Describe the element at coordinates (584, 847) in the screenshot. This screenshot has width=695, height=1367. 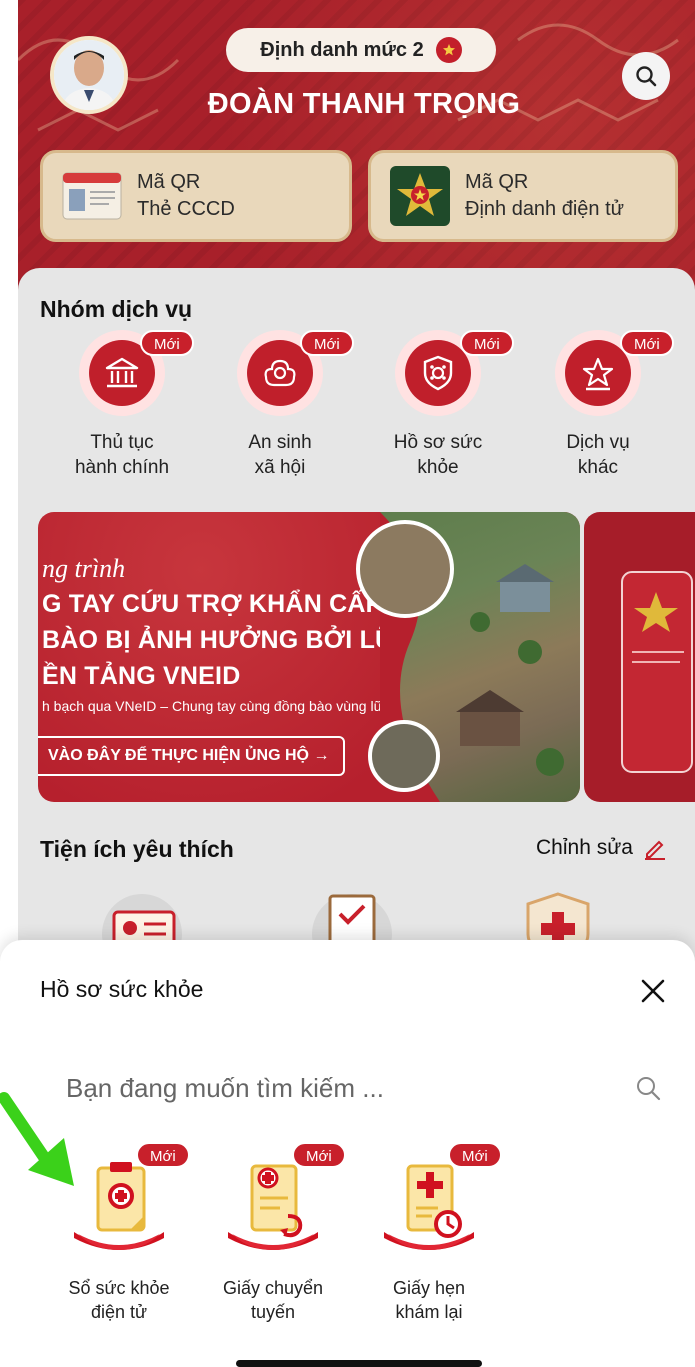
I see `edit-favorites-label: Chỉnh sửa` at that location.